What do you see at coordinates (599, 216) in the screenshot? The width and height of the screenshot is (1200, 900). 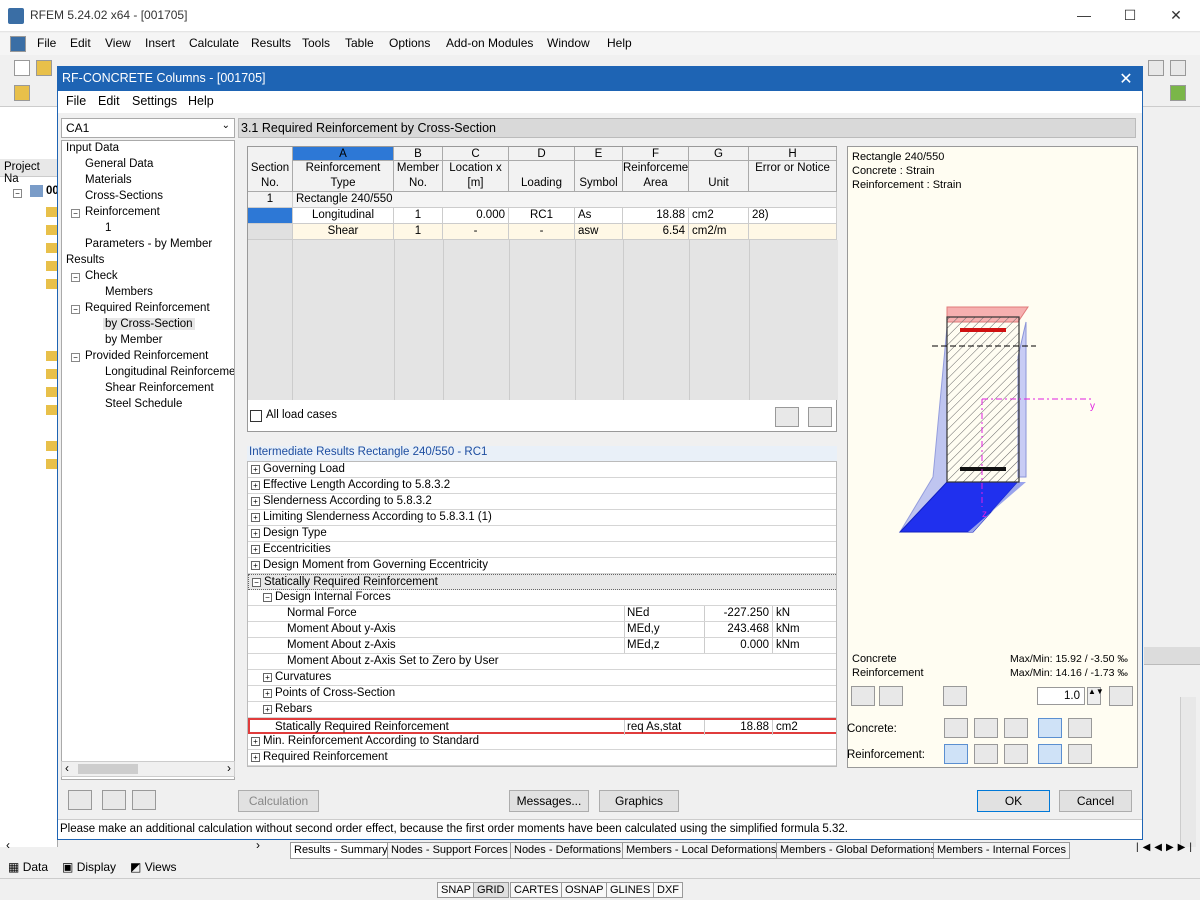 I see `cell-symbol: As` at bounding box center [599, 216].